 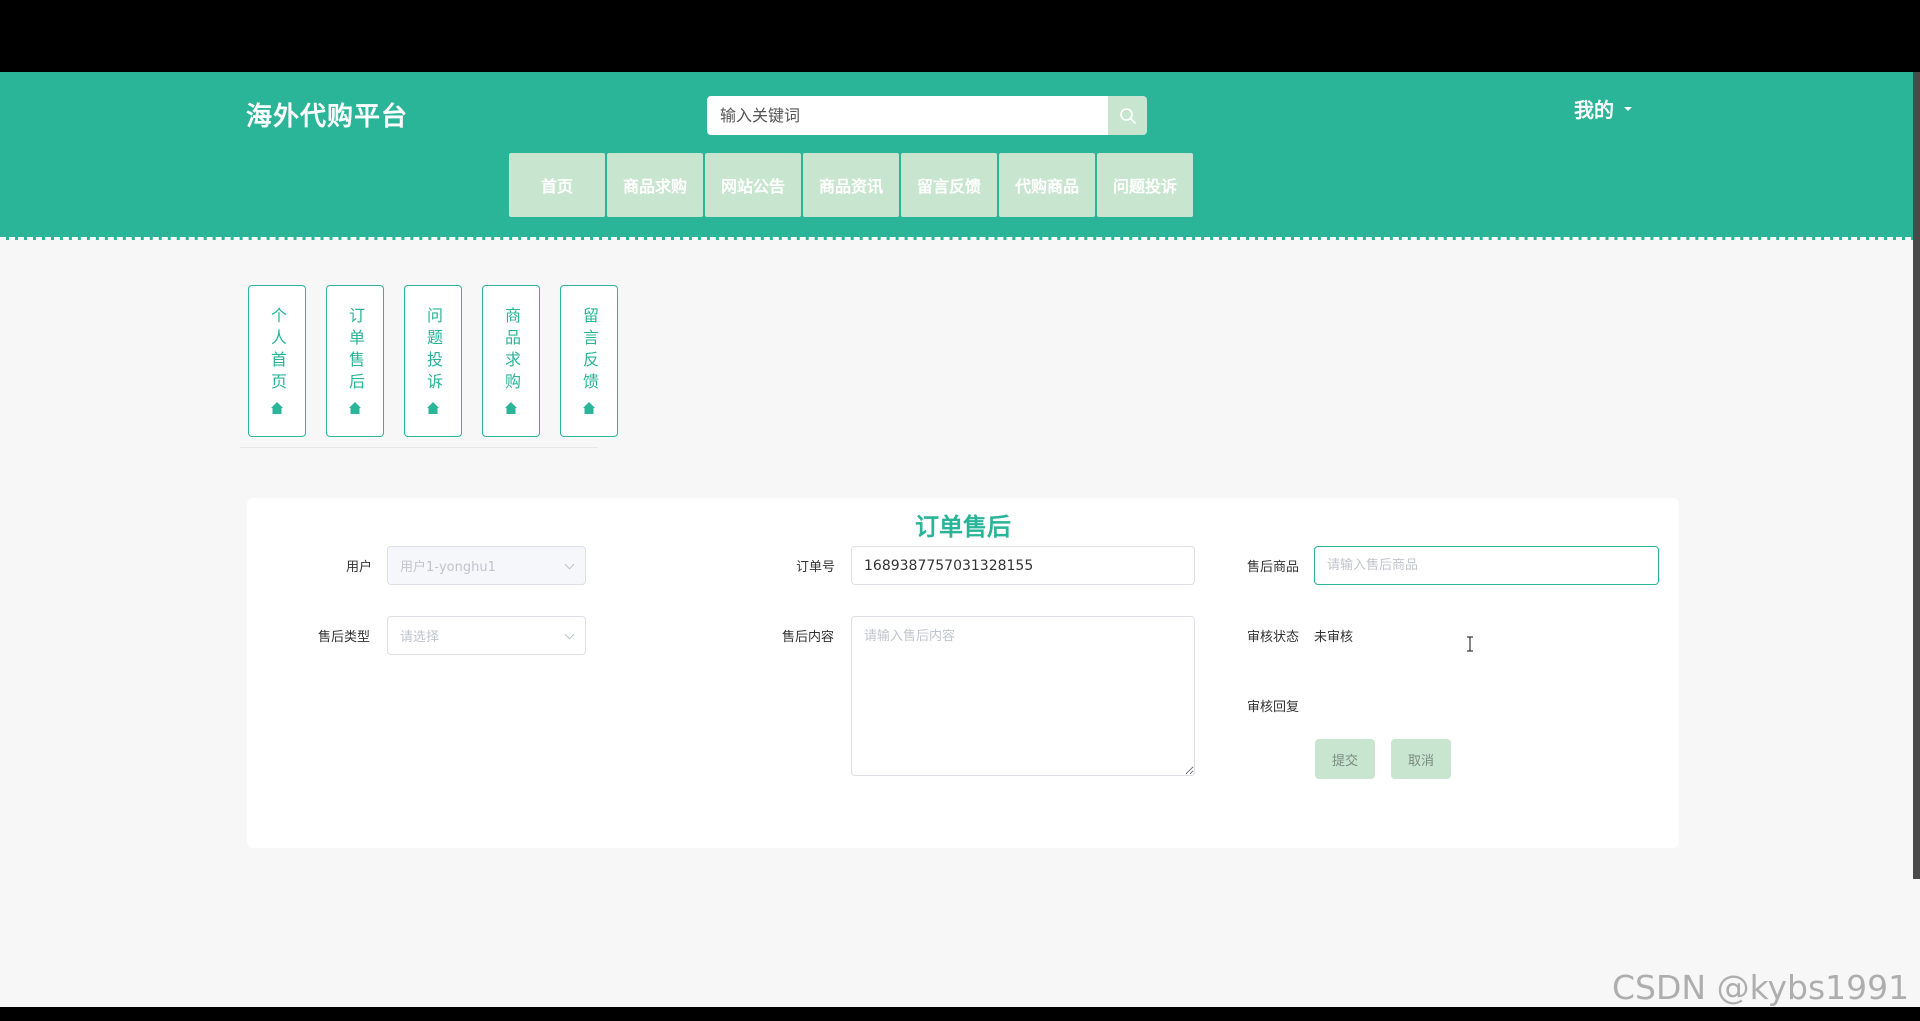 What do you see at coordinates (808, 637) in the screenshot?
I see `content-label: 售后内容` at bounding box center [808, 637].